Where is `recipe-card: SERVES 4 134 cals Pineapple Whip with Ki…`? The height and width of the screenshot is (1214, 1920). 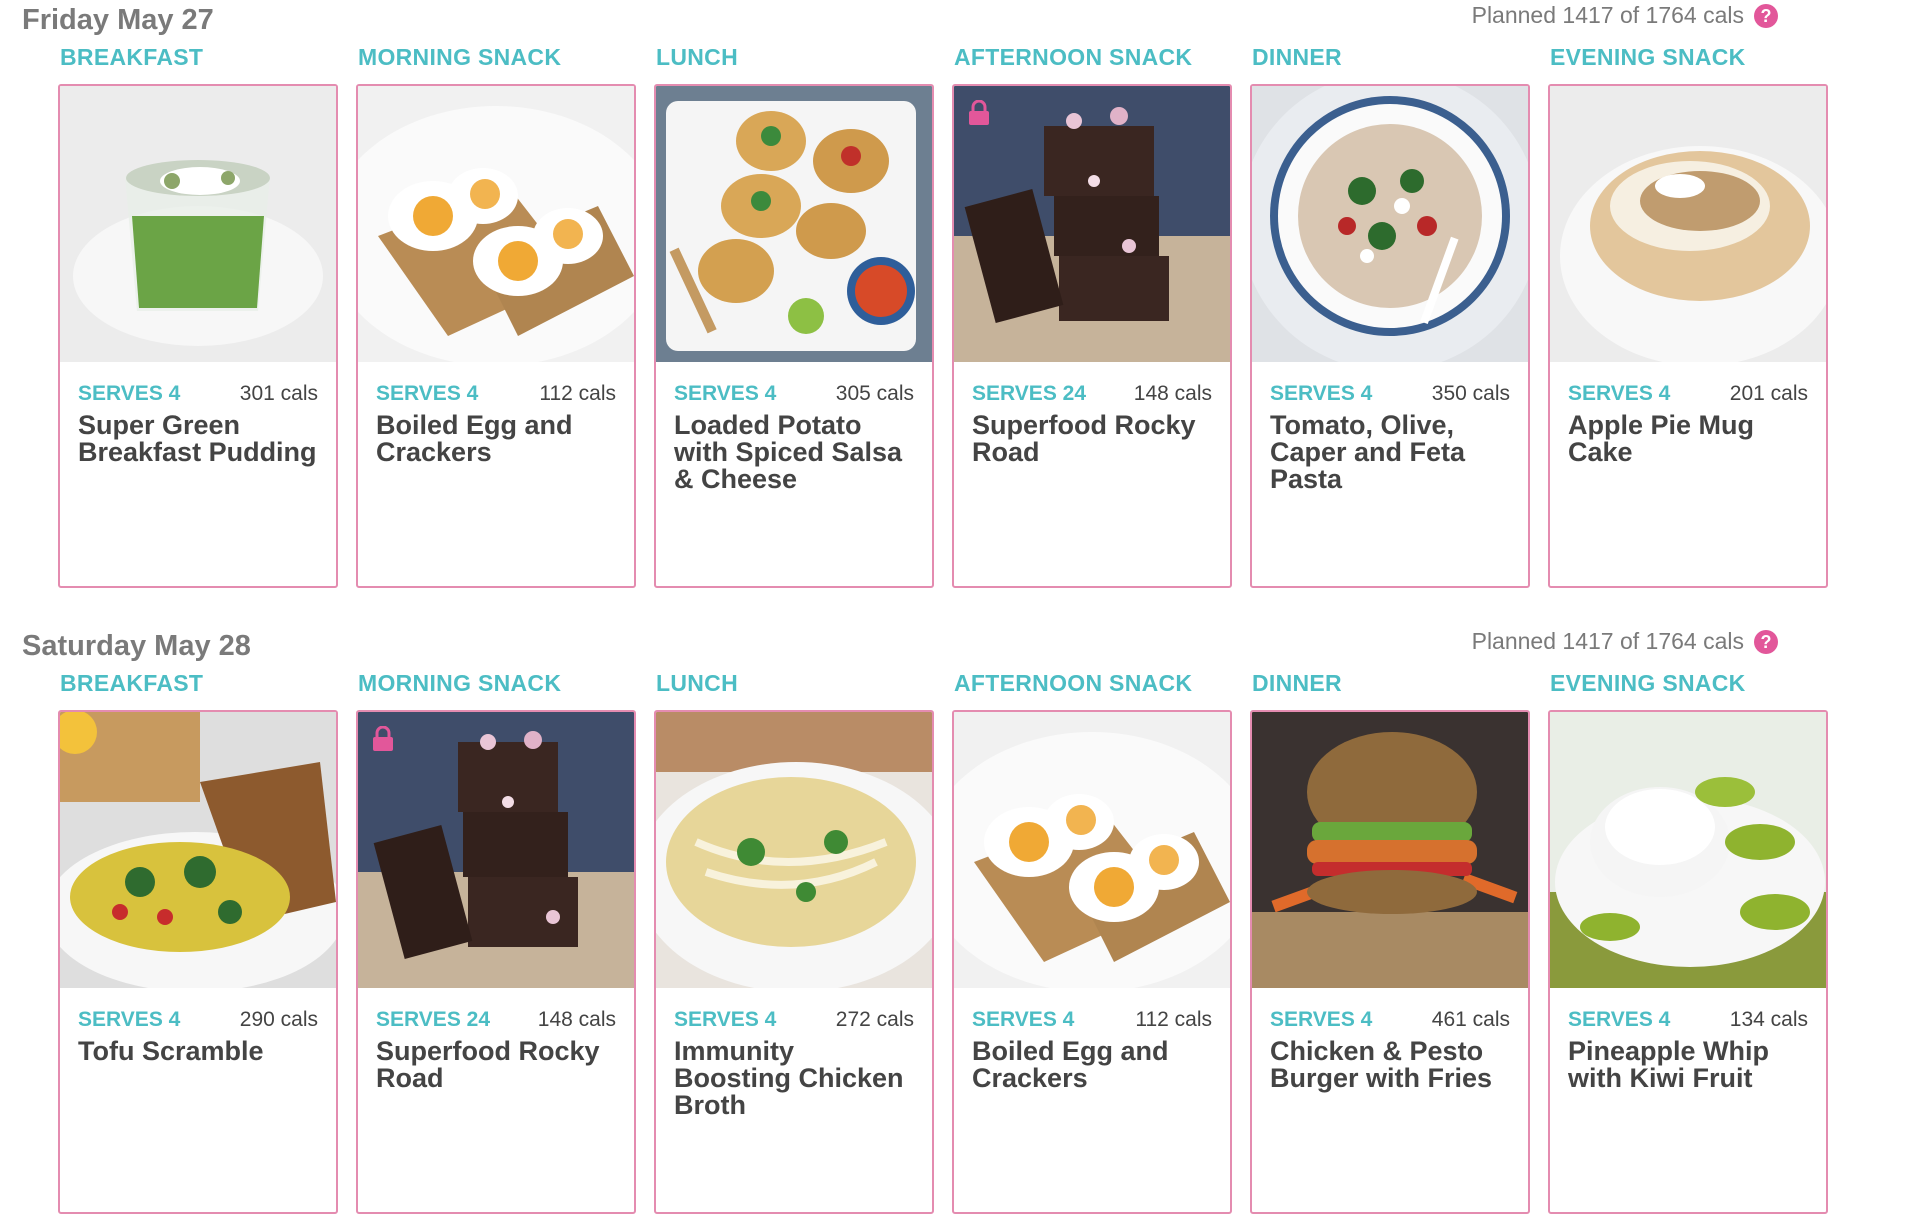
recipe-card: SERVES 4 134 cals Pineapple Whip with Ki… is located at coordinates (1688, 962).